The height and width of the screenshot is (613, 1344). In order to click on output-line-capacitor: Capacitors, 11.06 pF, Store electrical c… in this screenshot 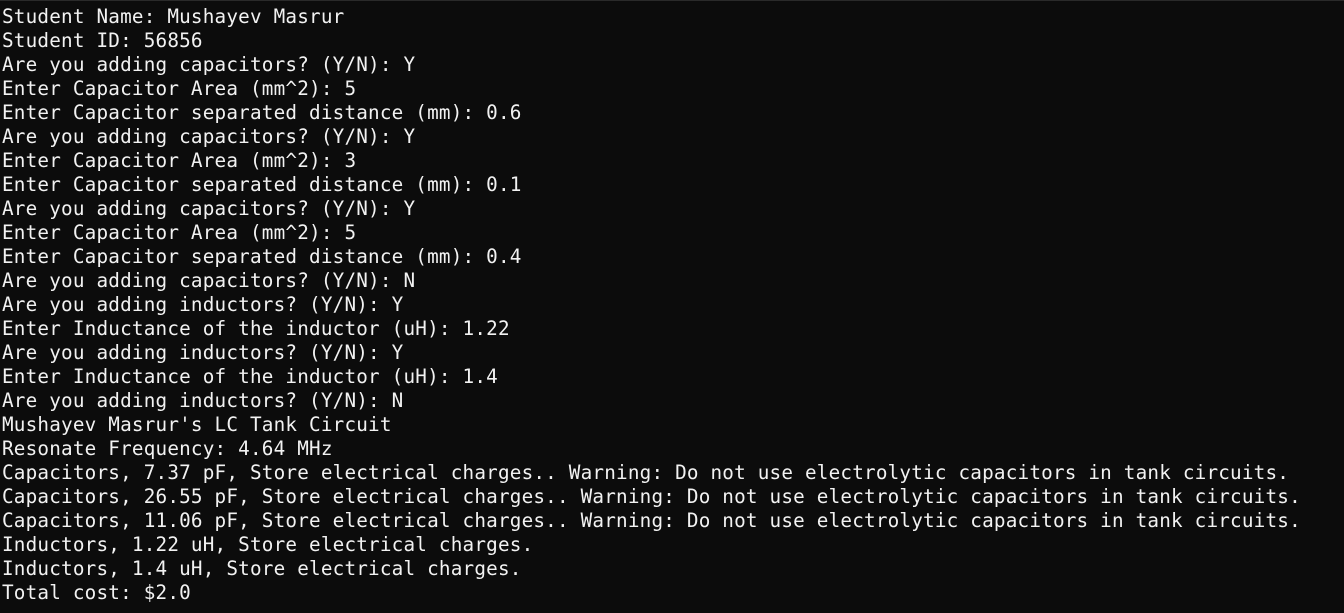, I will do `click(651, 520)`.